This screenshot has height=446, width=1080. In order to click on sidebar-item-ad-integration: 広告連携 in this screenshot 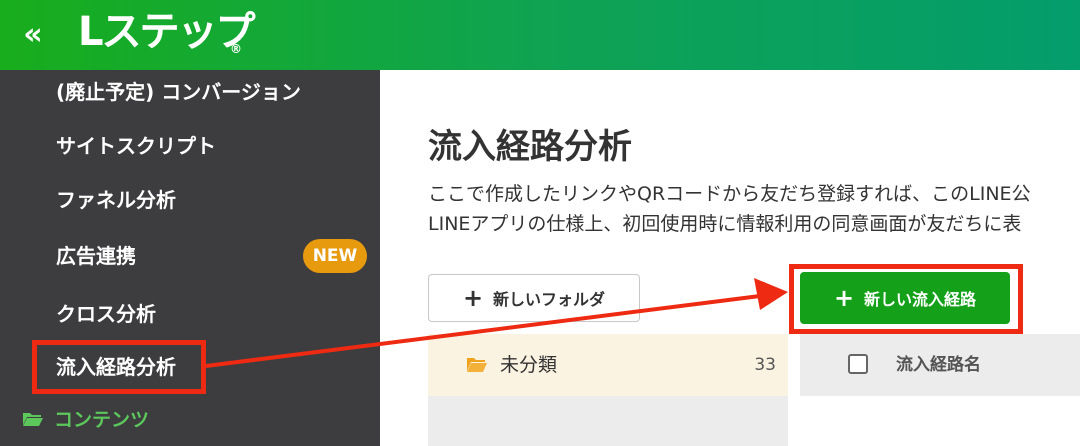, I will do `click(96, 256)`.